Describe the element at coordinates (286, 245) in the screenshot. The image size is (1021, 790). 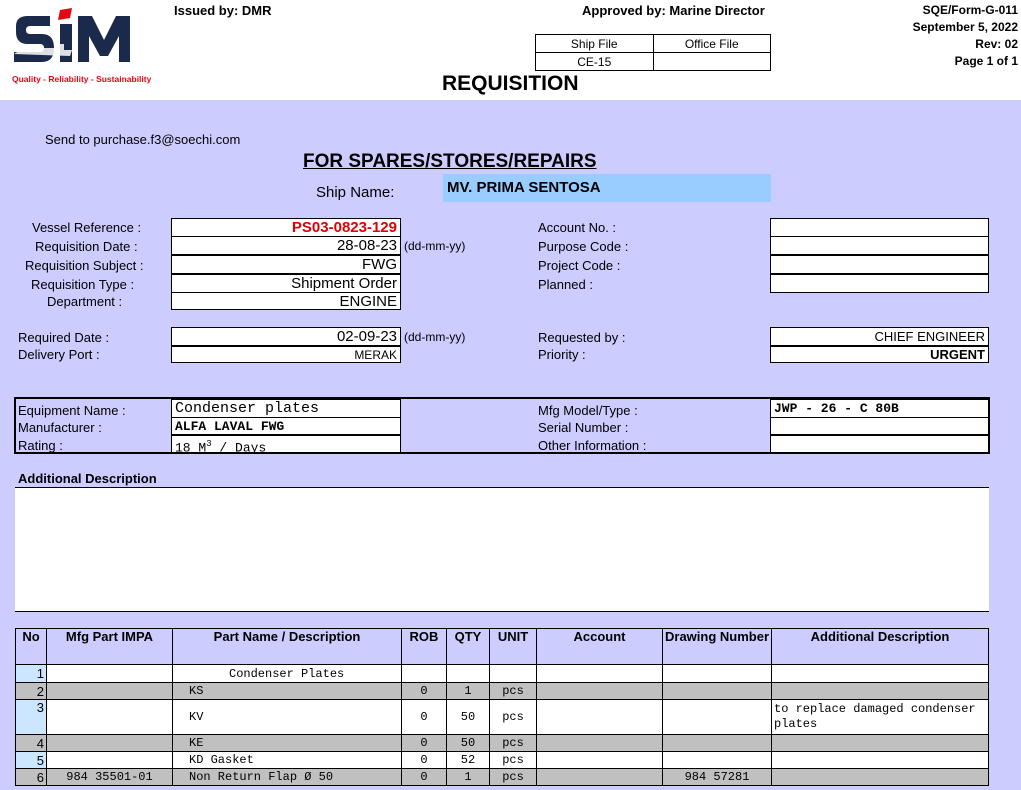
I see `requisition-date-field: 28-08-23` at that location.